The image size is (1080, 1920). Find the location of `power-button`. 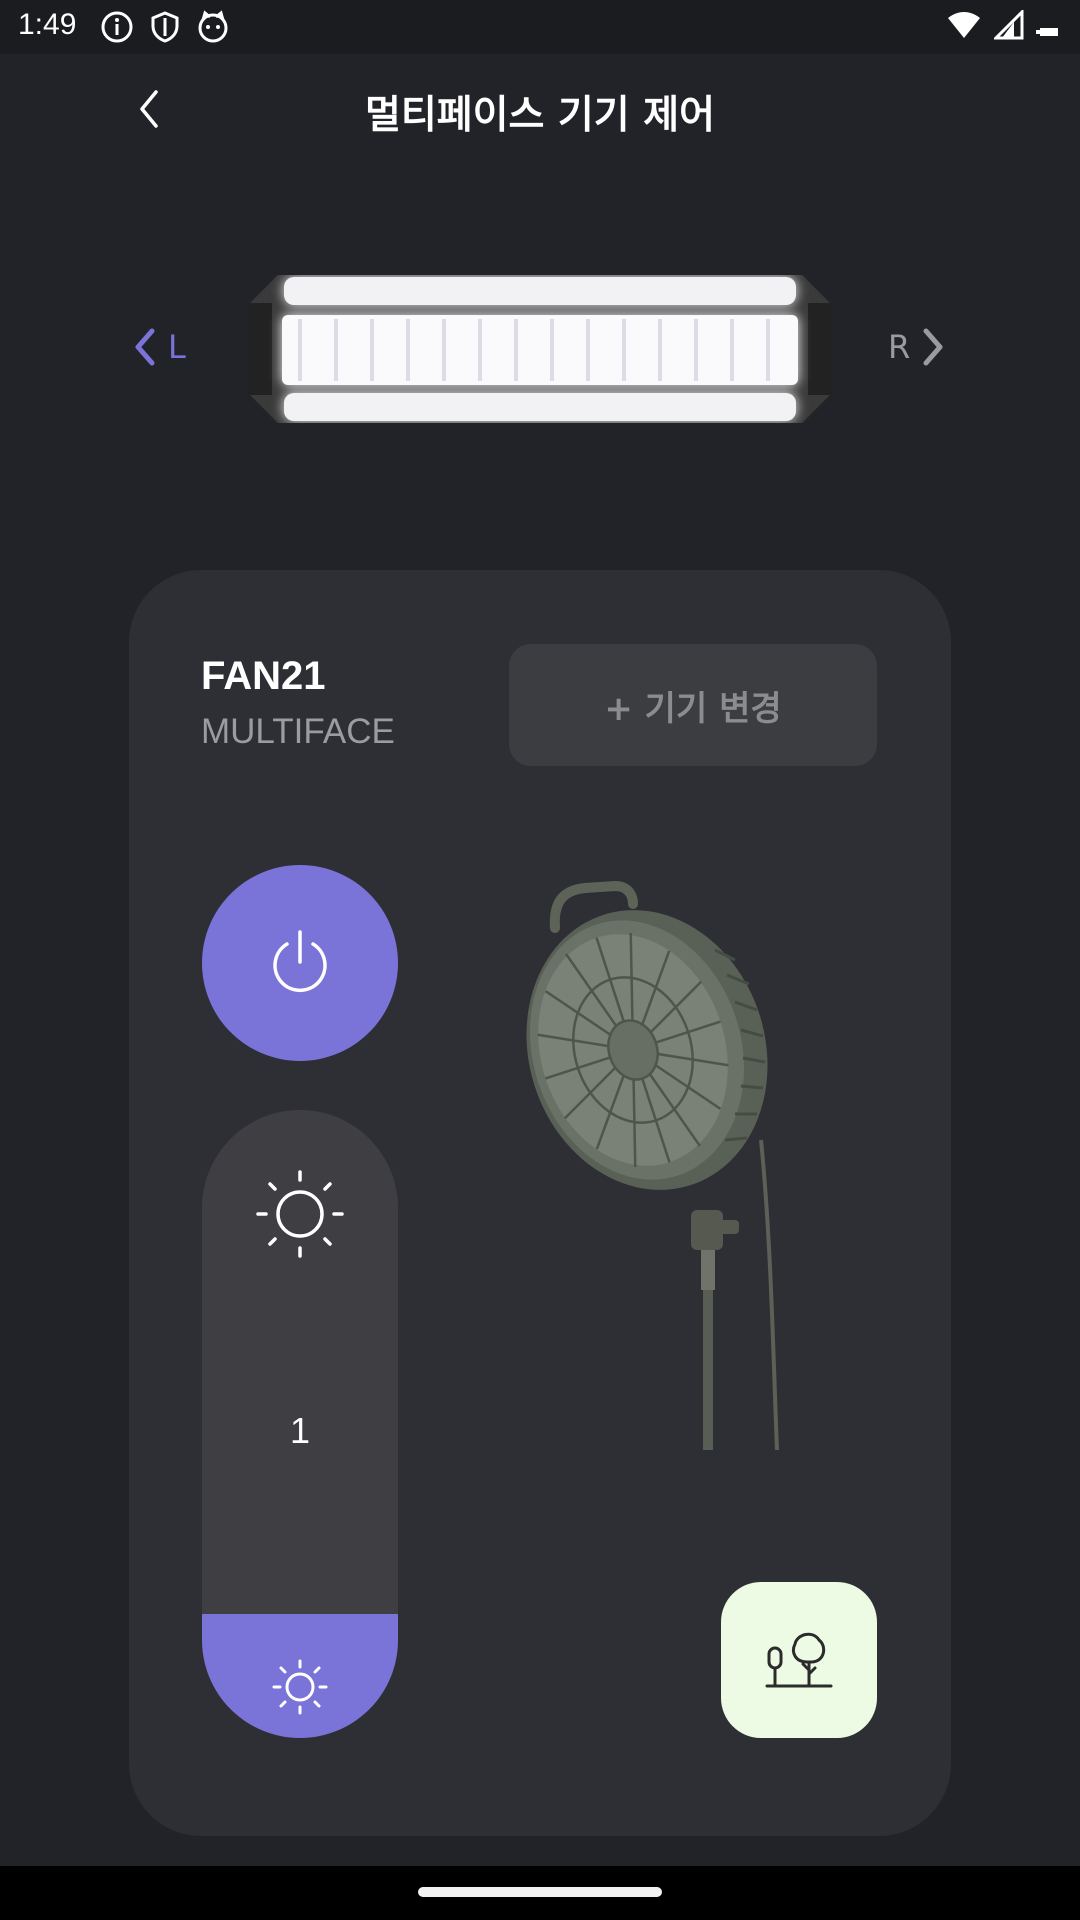

power-button is located at coordinates (300, 963).